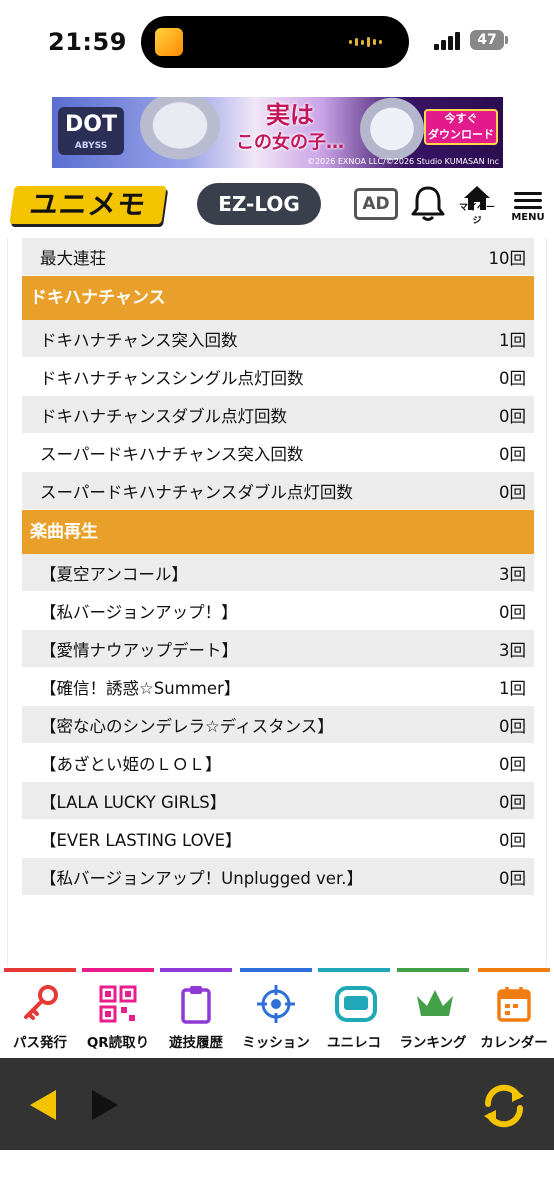  Describe the element at coordinates (278, 649) in the screenshot. I see `stat-row: 【愛情ナウアップデート】 3回` at that location.